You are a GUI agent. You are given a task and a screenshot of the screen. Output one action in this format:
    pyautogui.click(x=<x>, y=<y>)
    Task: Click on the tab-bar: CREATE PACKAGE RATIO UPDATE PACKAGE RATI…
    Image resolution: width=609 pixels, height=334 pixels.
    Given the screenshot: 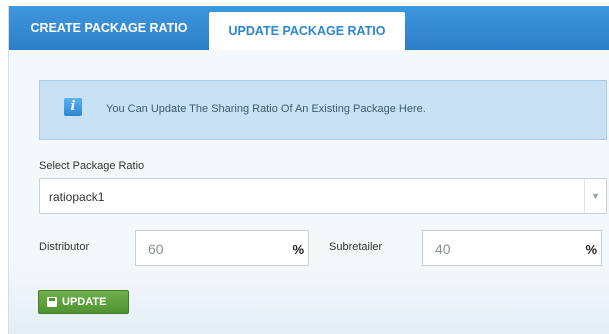 What is the action you would take?
    pyautogui.click(x=309, y=28)
    